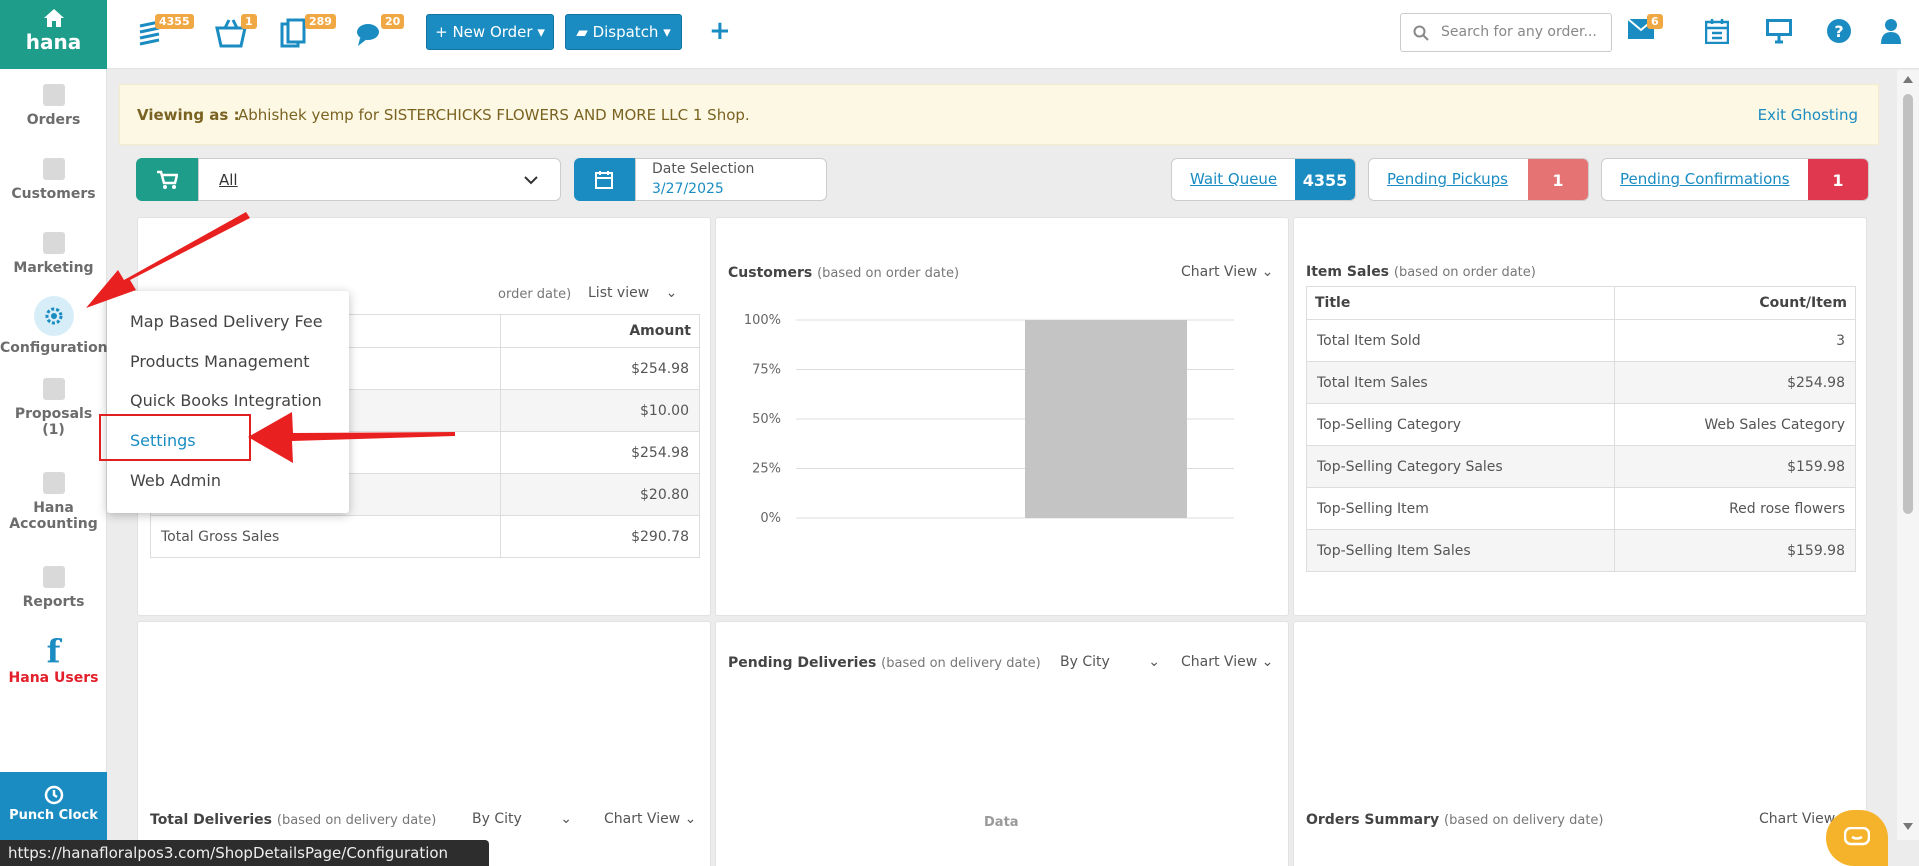 The image size is (1919, 866). What do you see at coordinates (1478, 179) in the screenshot?
I see `pending-pickups-button: Pending Pickups 1` at bounding box center [1478, 179].